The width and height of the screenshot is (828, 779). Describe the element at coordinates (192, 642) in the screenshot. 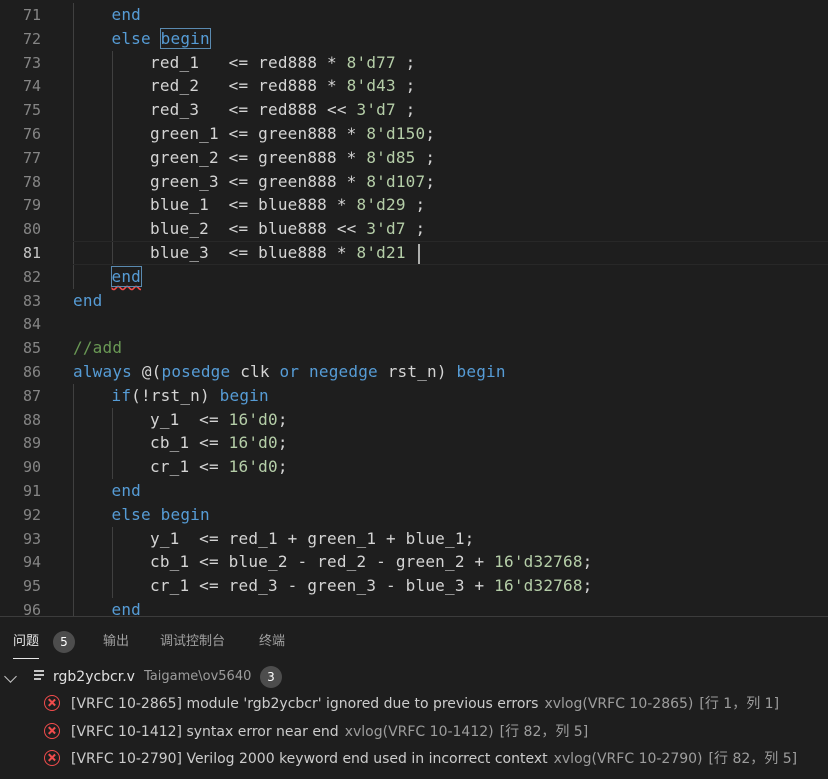

I see `tab-debug-console: 调试控制台` at that location.